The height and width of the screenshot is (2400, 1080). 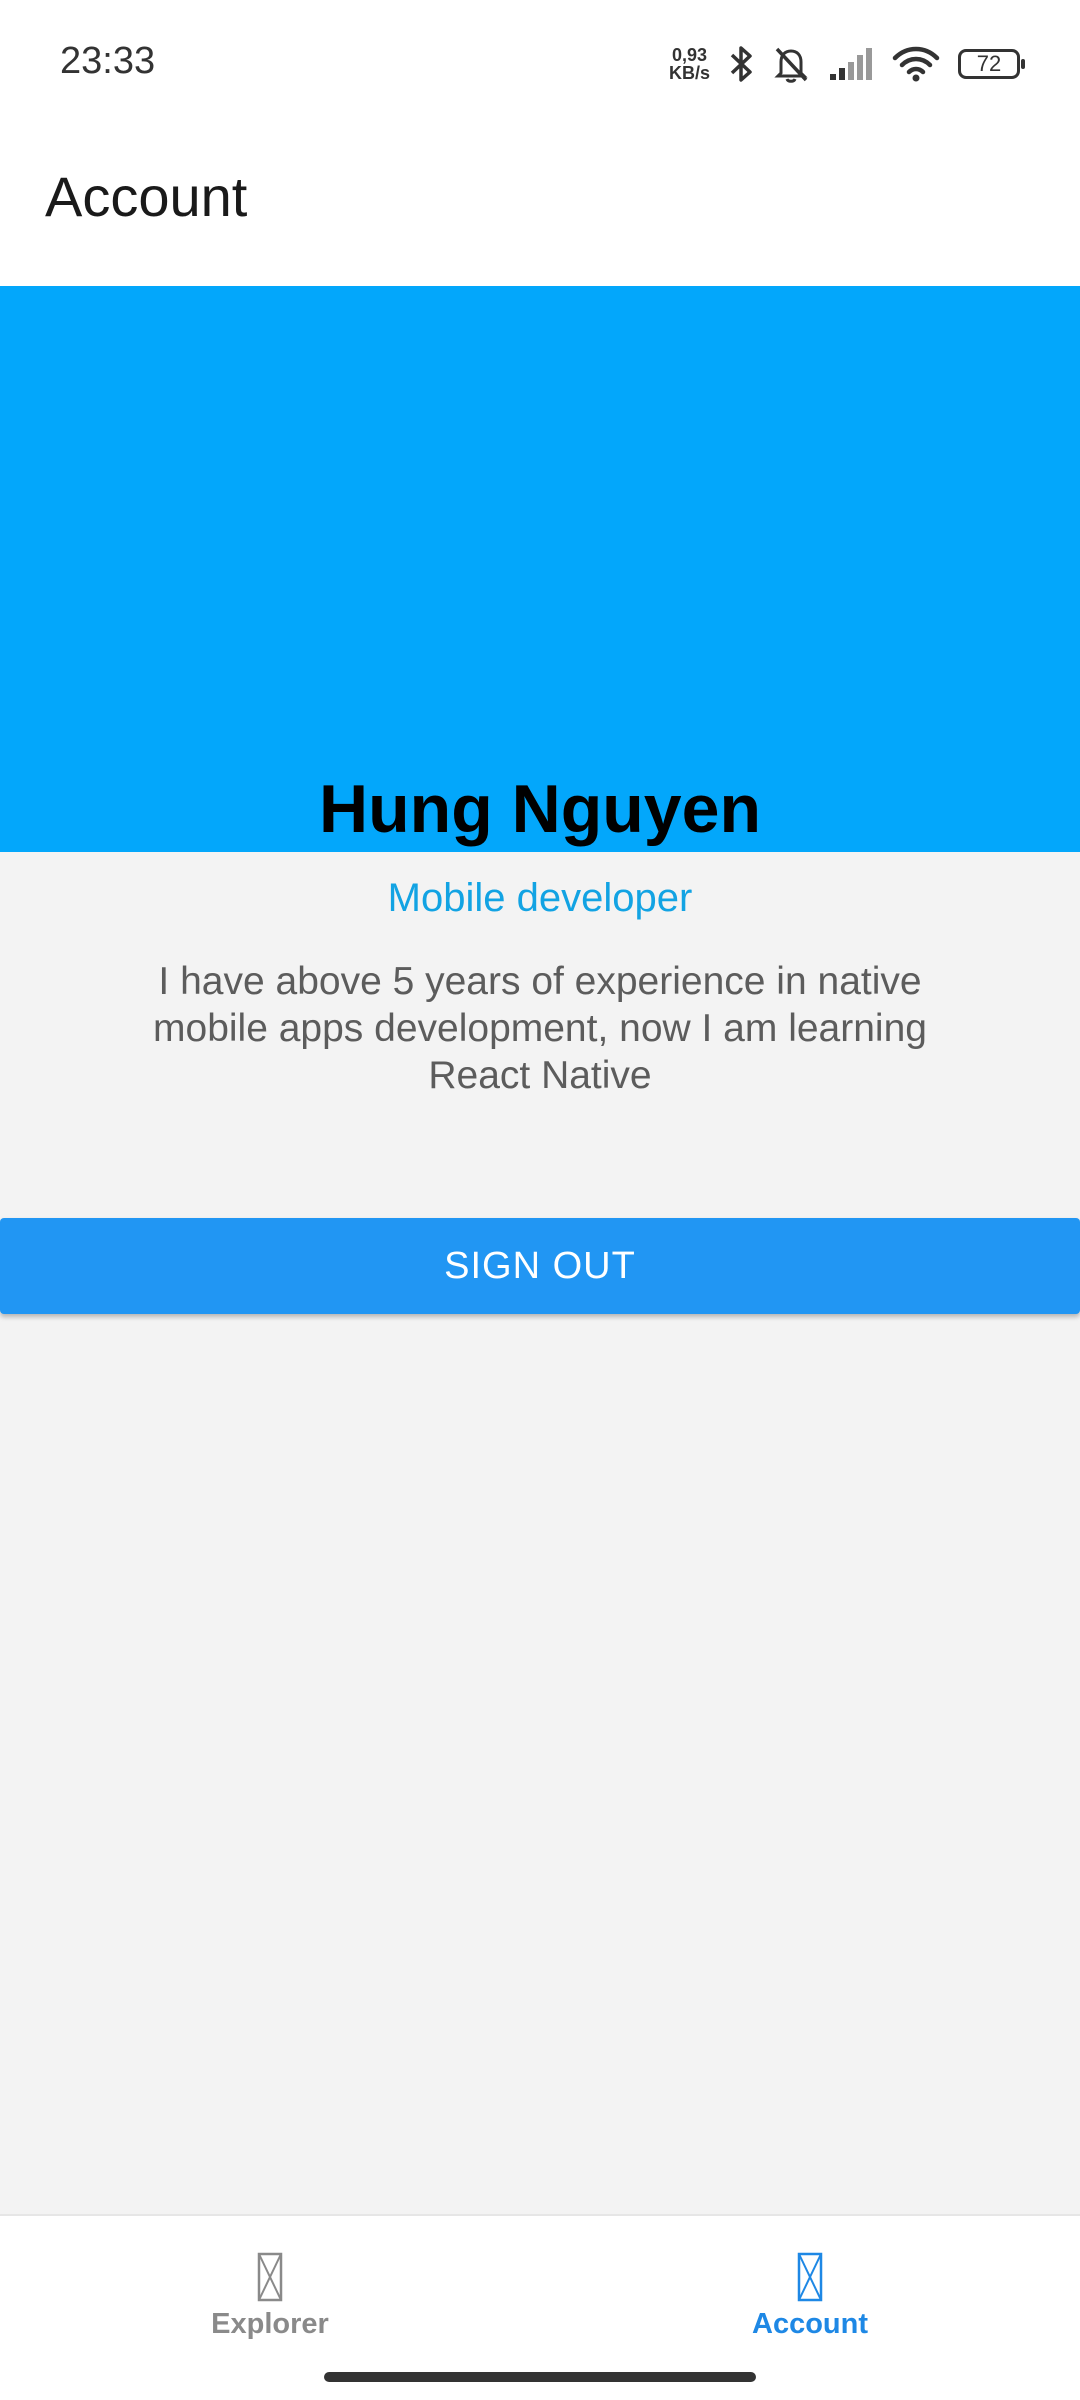 I want to click on cellular-signal-icon, so click(x=851, y=64).